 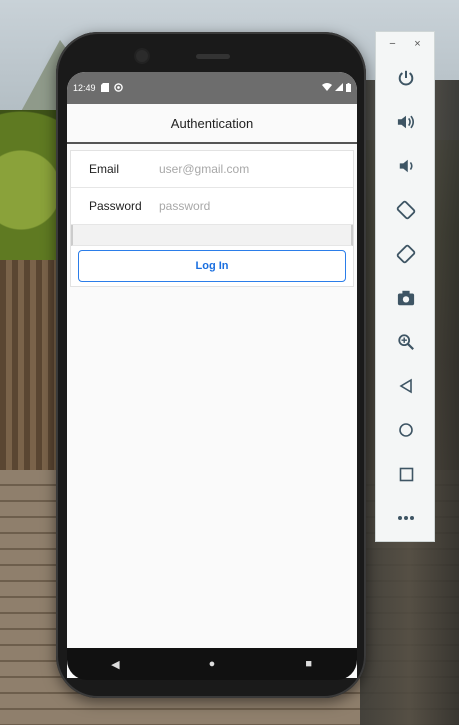 I want to click on emulator-buttons, so click(x=405, y=298).